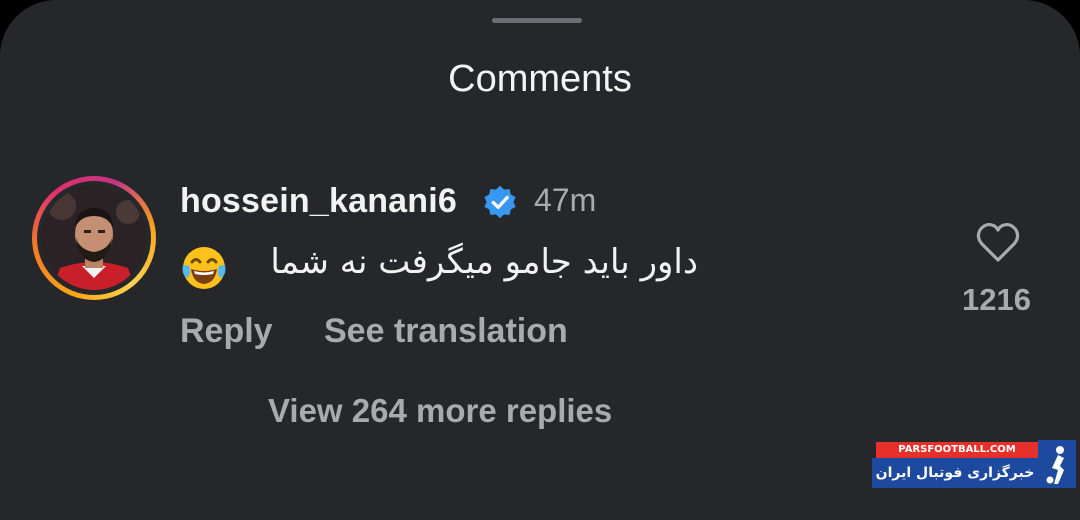 This screenshot has height=520, width=1080. I want to click on like-count: 1216, so click(996, 299).